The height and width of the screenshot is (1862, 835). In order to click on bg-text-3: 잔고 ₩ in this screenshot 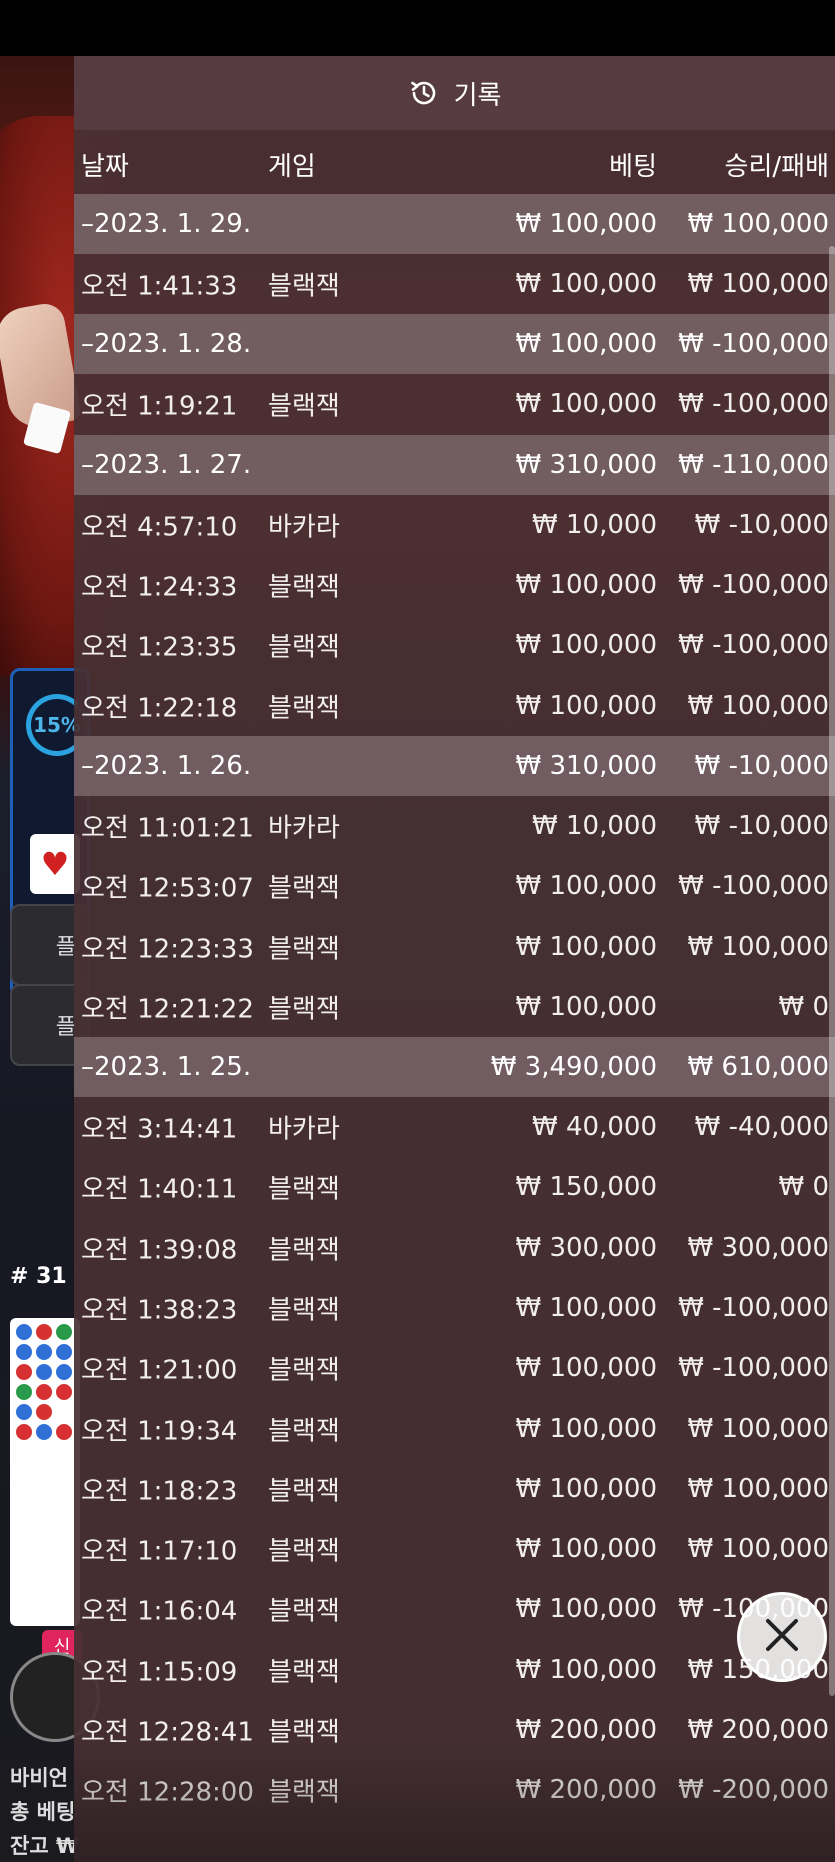, I will do `click(45, 1846)`.